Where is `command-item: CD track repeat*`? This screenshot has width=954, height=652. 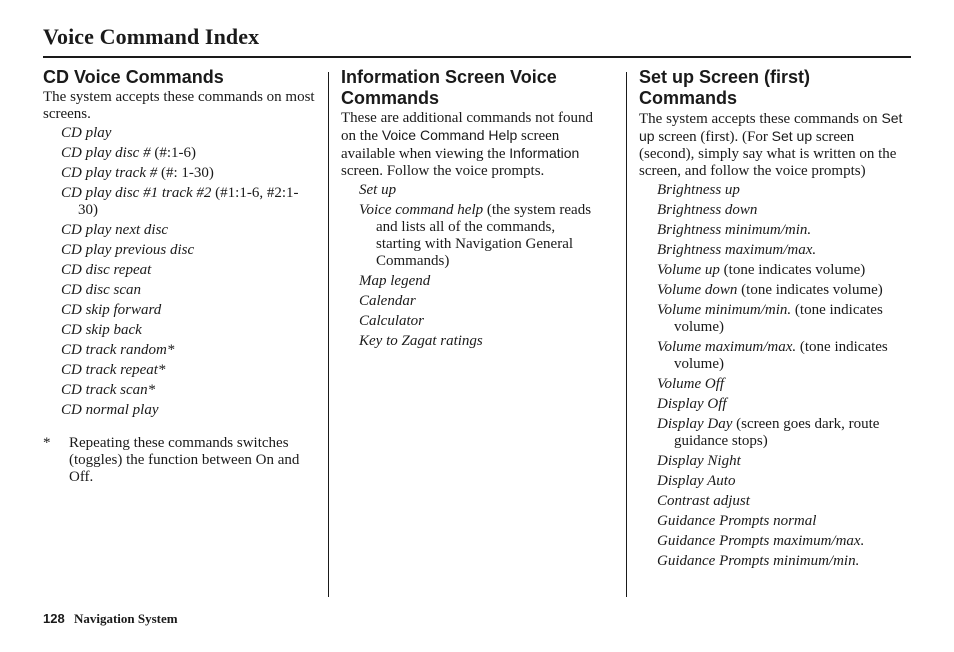 command-item: CD track repeat* is located at coordinates (180, 370).